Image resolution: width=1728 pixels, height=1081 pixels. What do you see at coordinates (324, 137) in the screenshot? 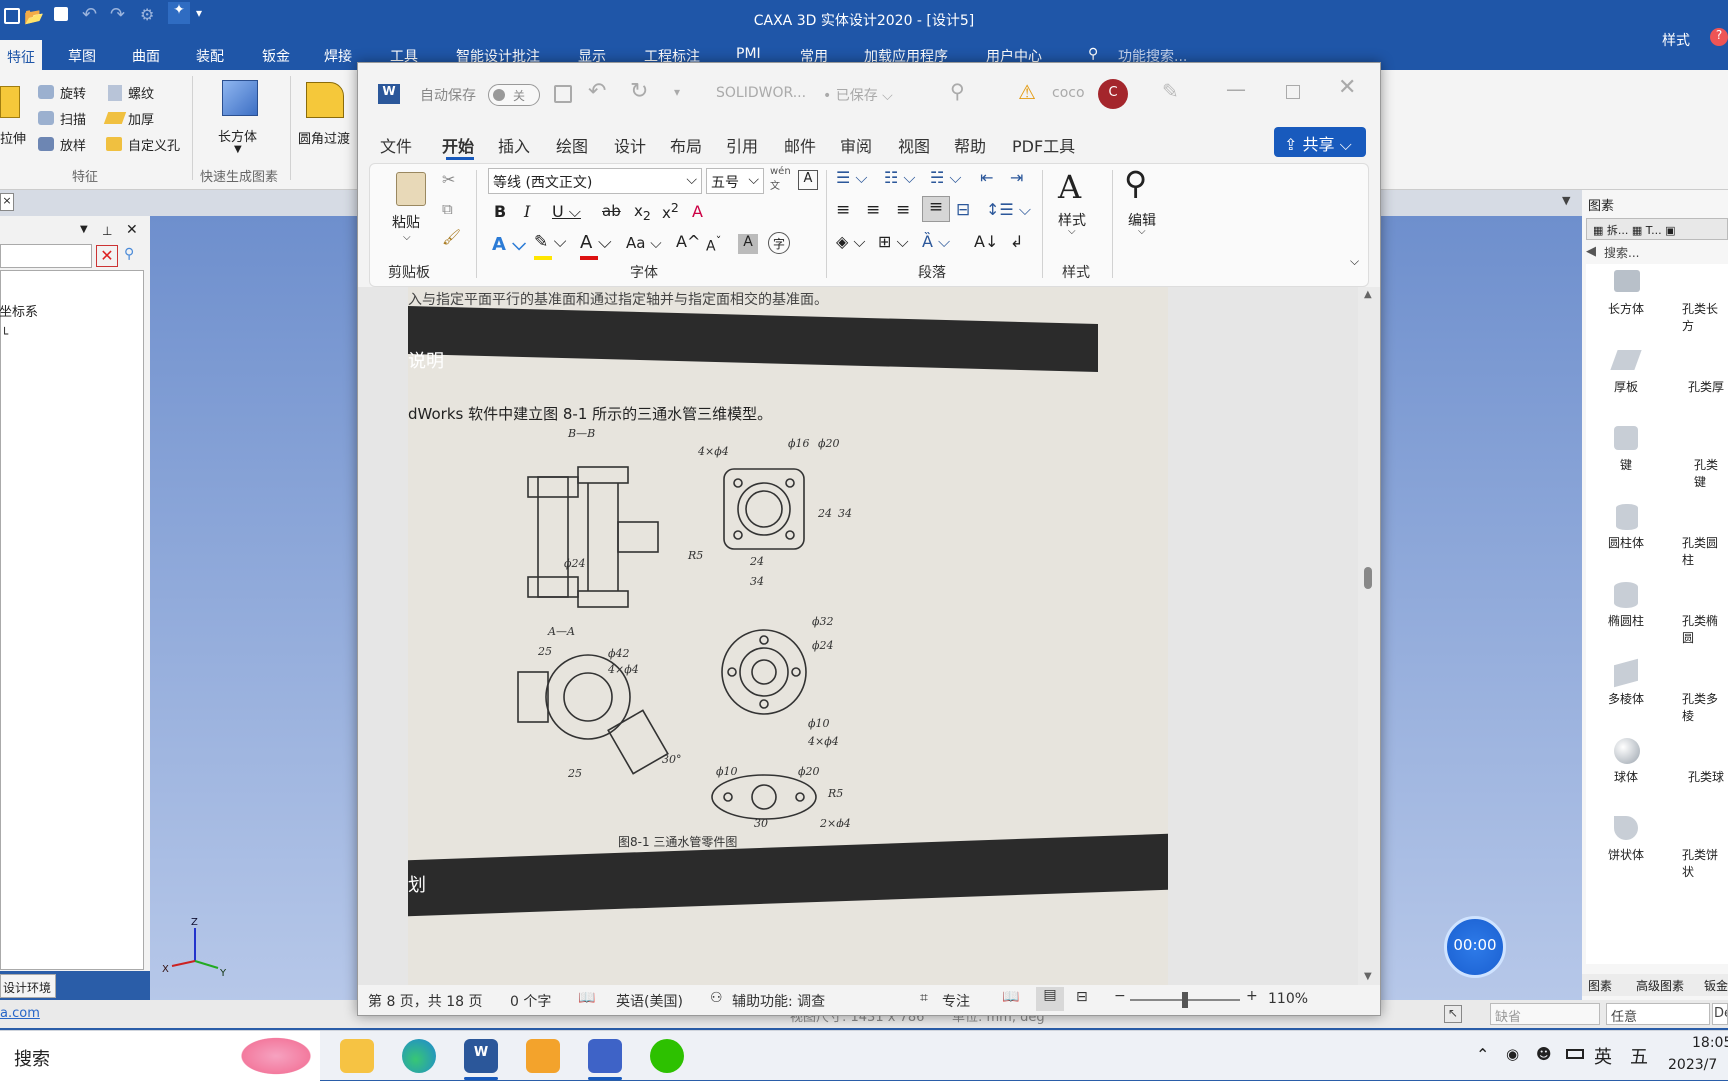
I see `fillet-button: 圆角过渡` at bounding box center [324, 137].